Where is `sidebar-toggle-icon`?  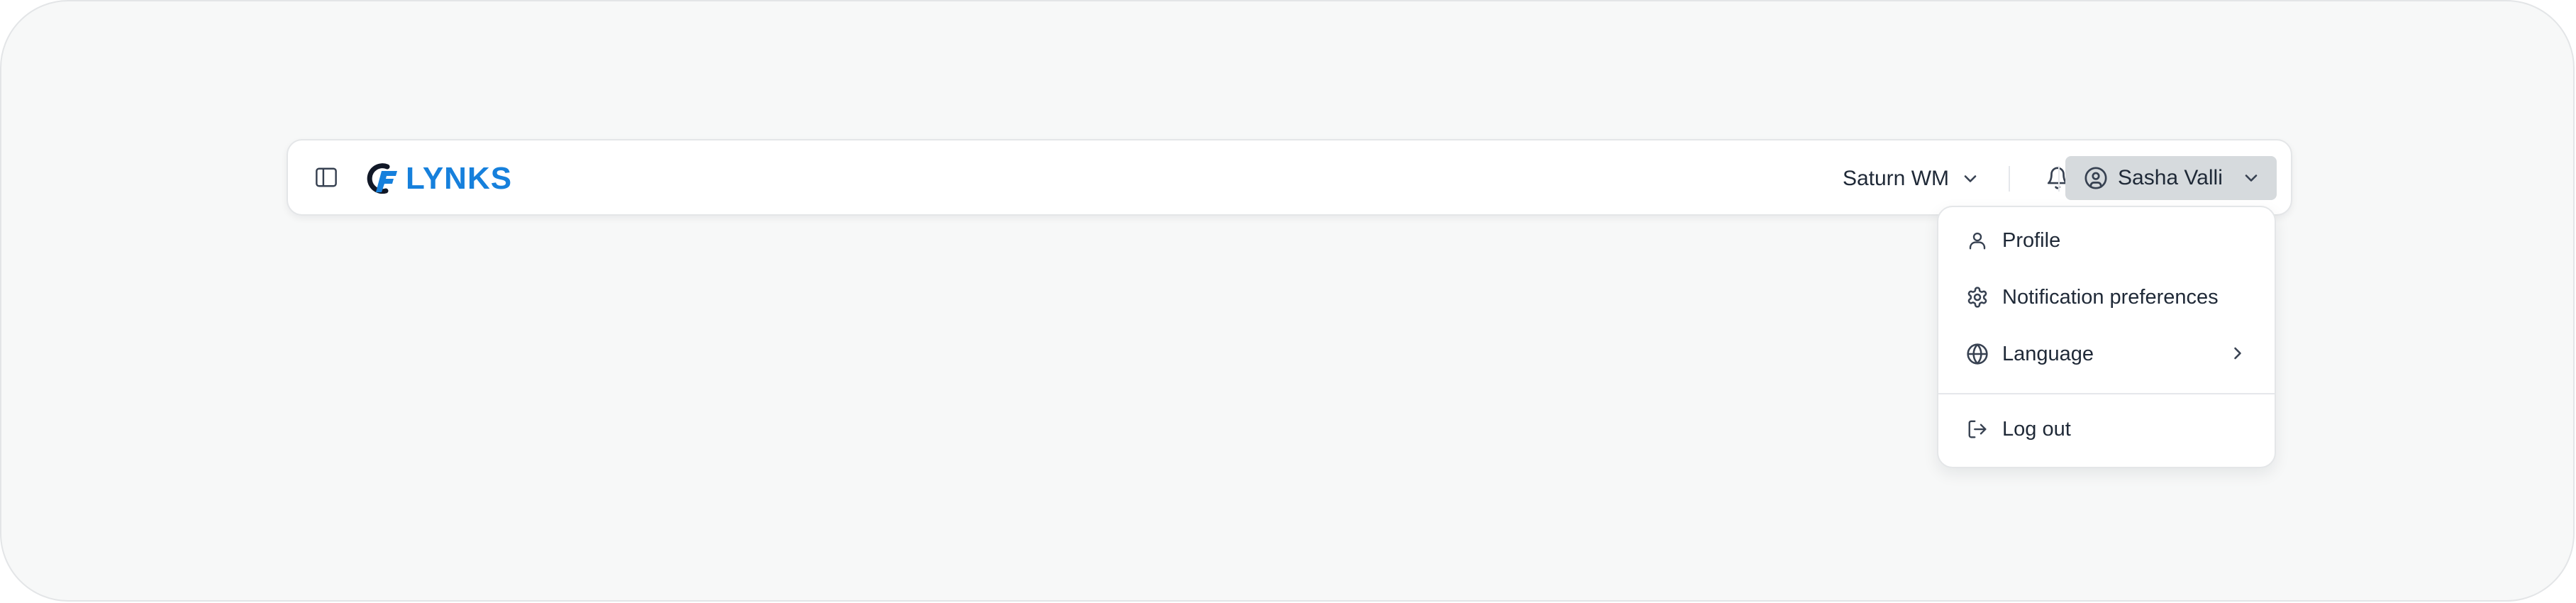 sidebar-toggle-icon is located at coordinates (326, 178).